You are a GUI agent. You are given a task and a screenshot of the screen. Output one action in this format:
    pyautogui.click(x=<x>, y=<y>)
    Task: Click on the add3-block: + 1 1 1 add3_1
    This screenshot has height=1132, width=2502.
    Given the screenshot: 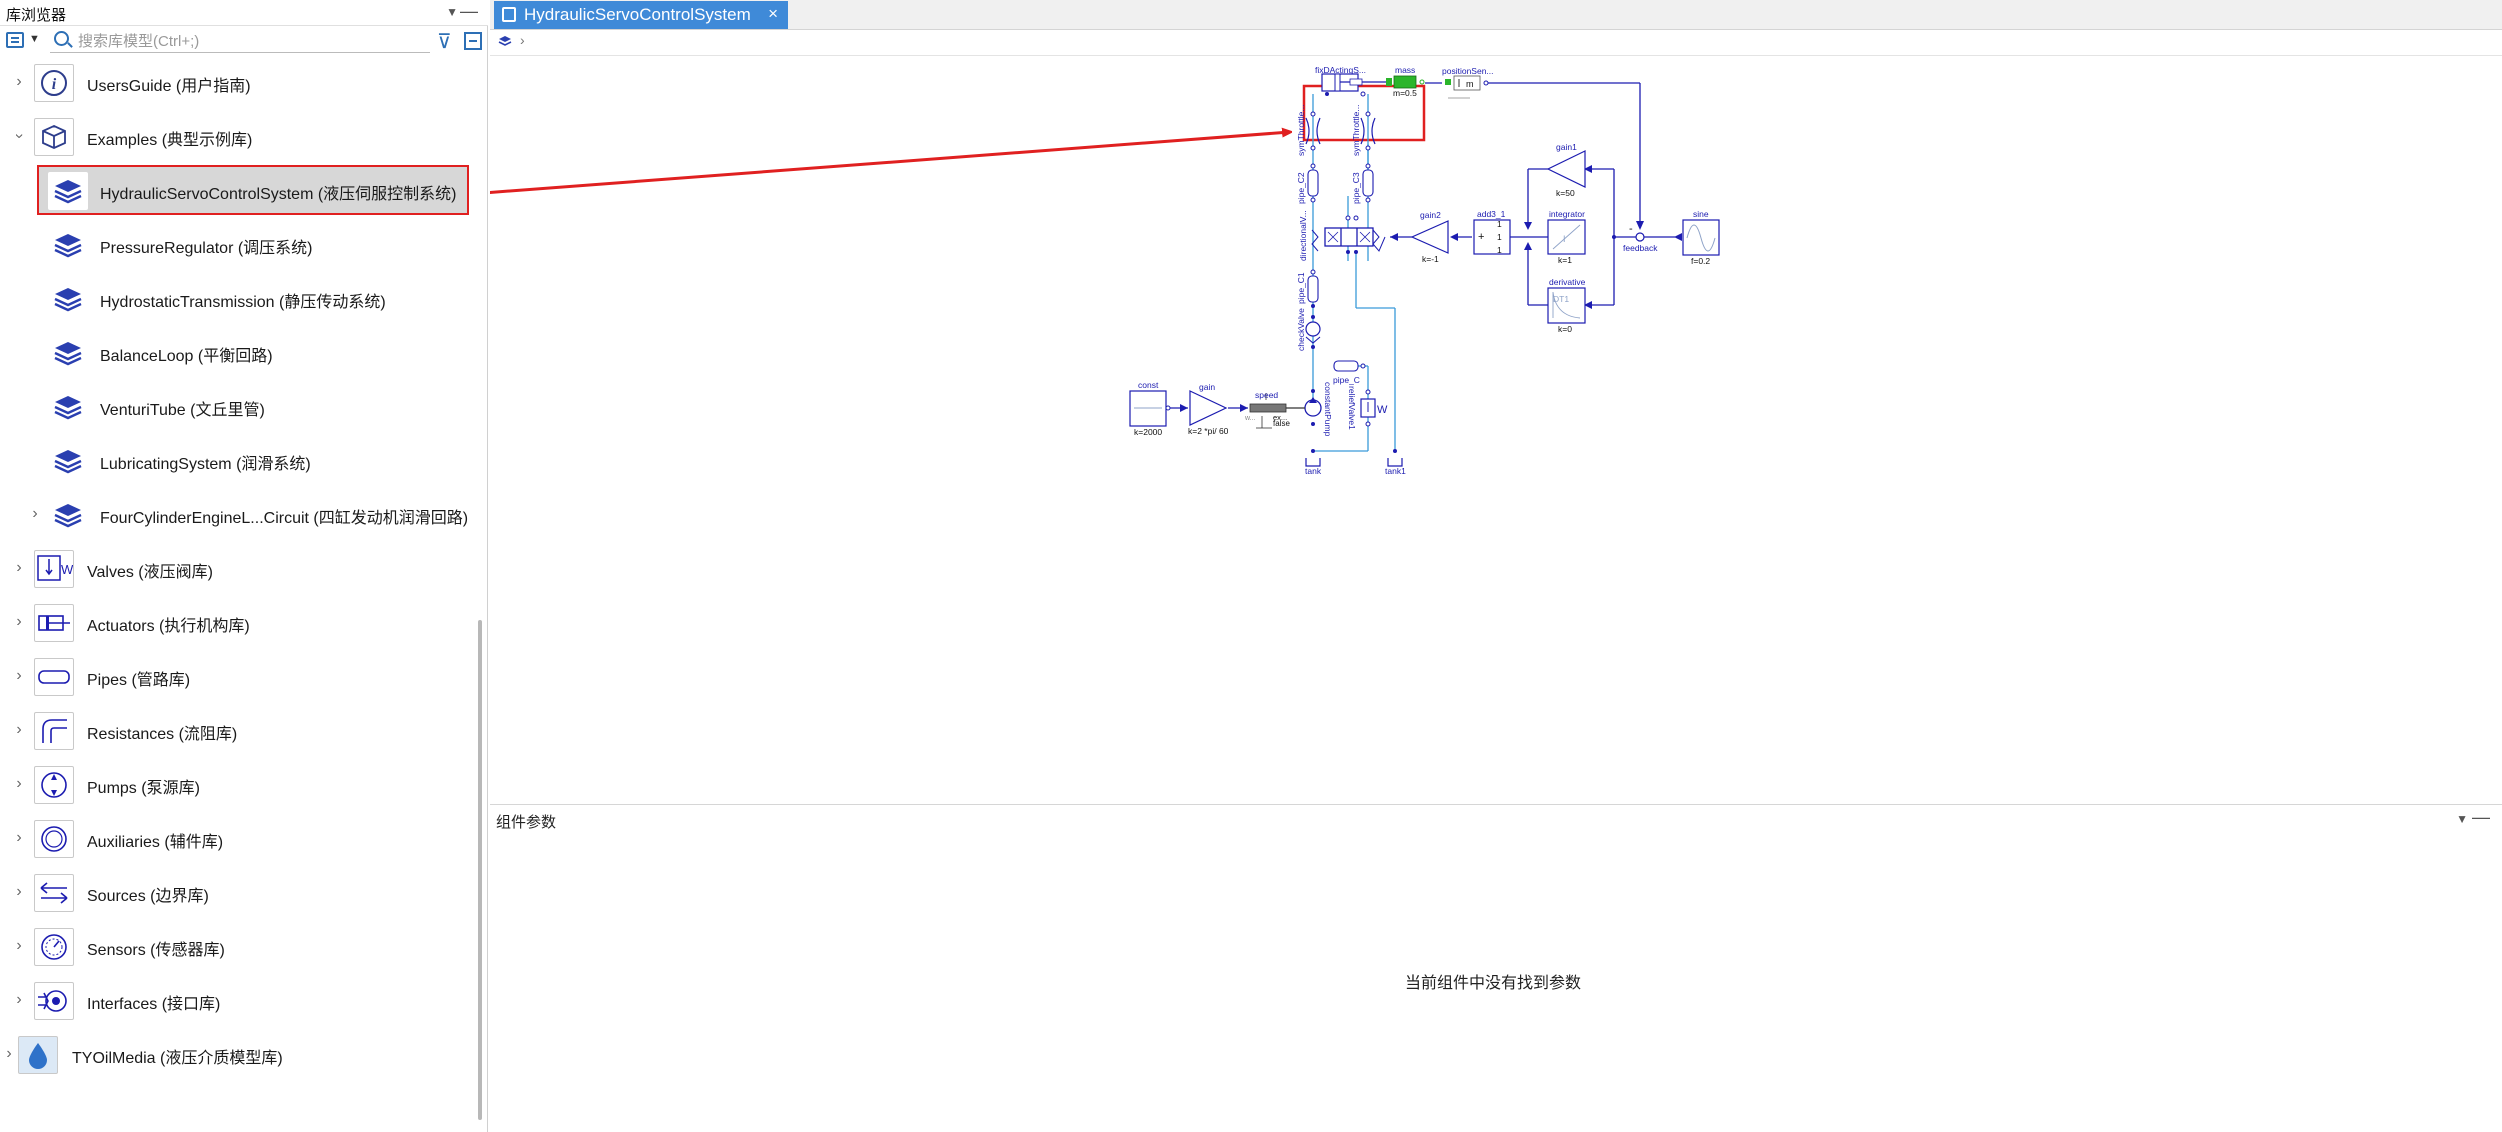 What is the action you would take?
    pyautogui.click(x=1492, y=232)
    